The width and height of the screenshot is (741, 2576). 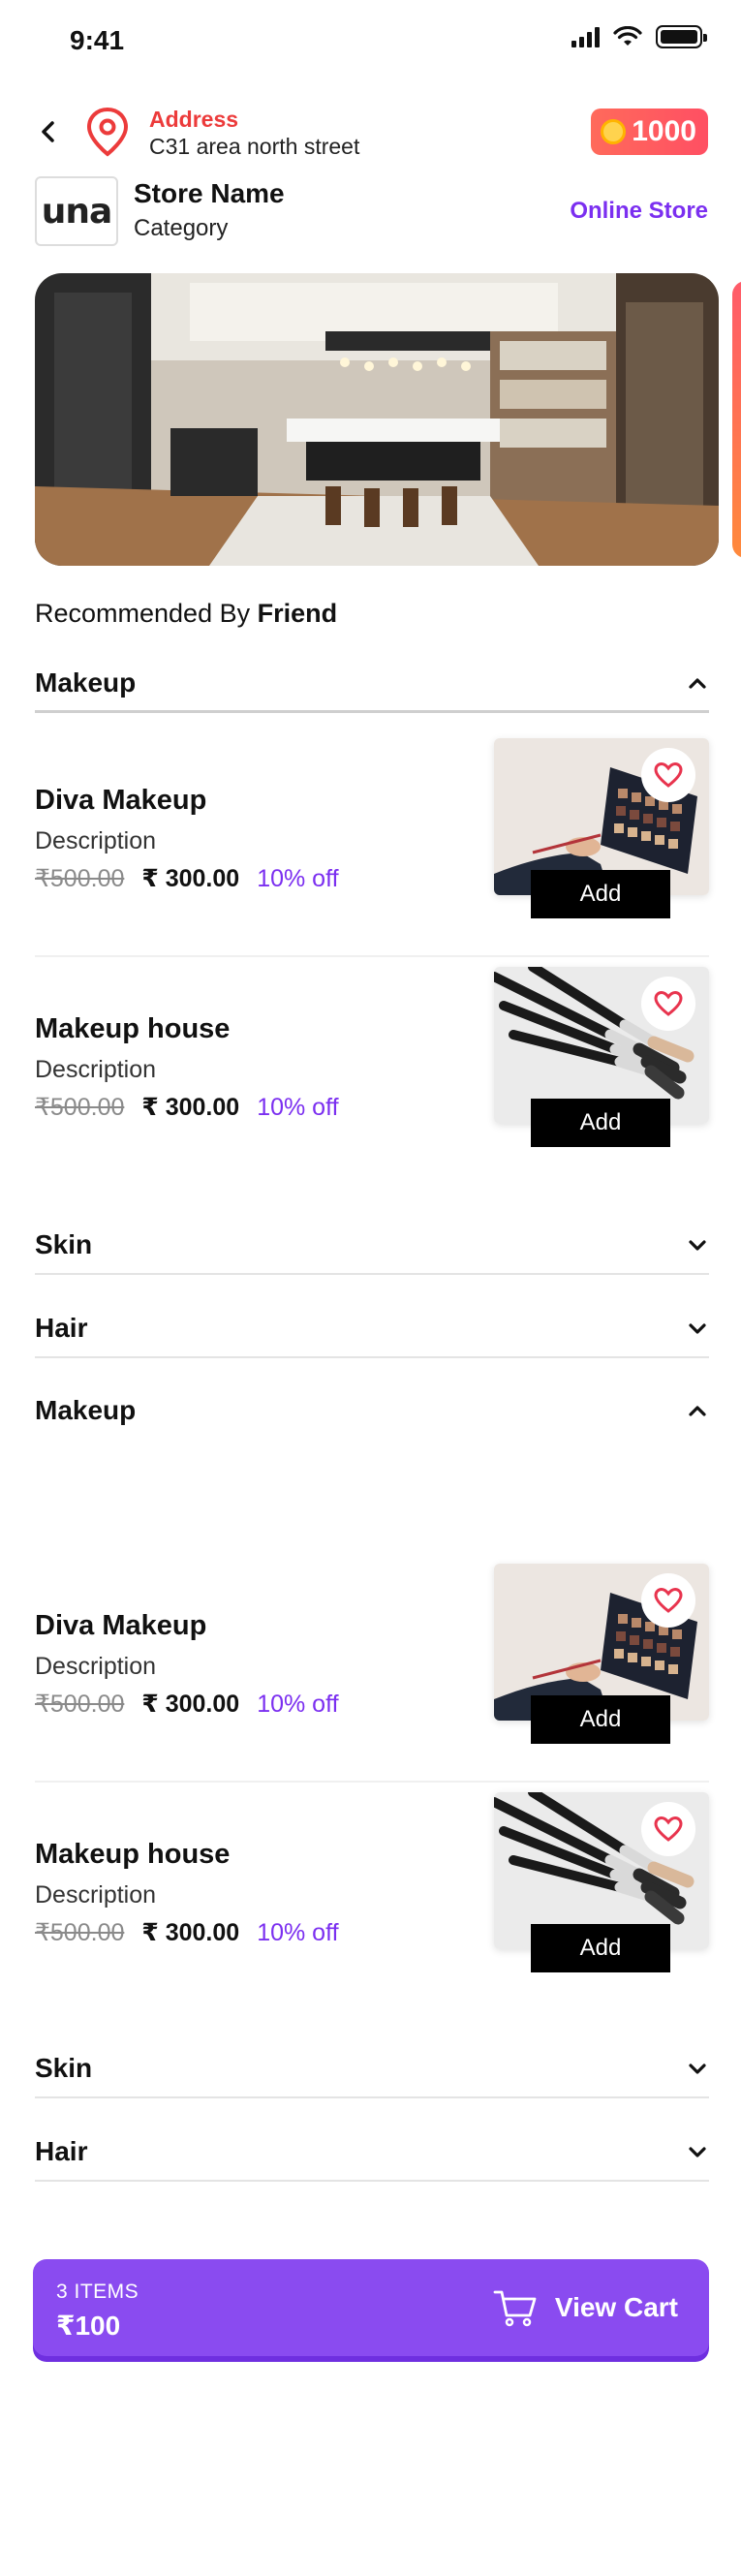 I want to click on store-category: Category, so click(x=181, y=228).